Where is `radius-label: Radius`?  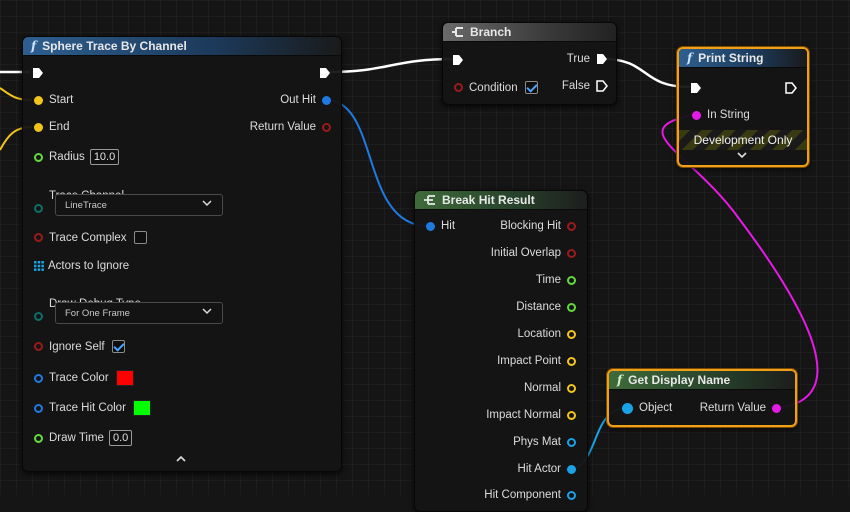
radius-label: Radius is located at coordinates (67, 157).